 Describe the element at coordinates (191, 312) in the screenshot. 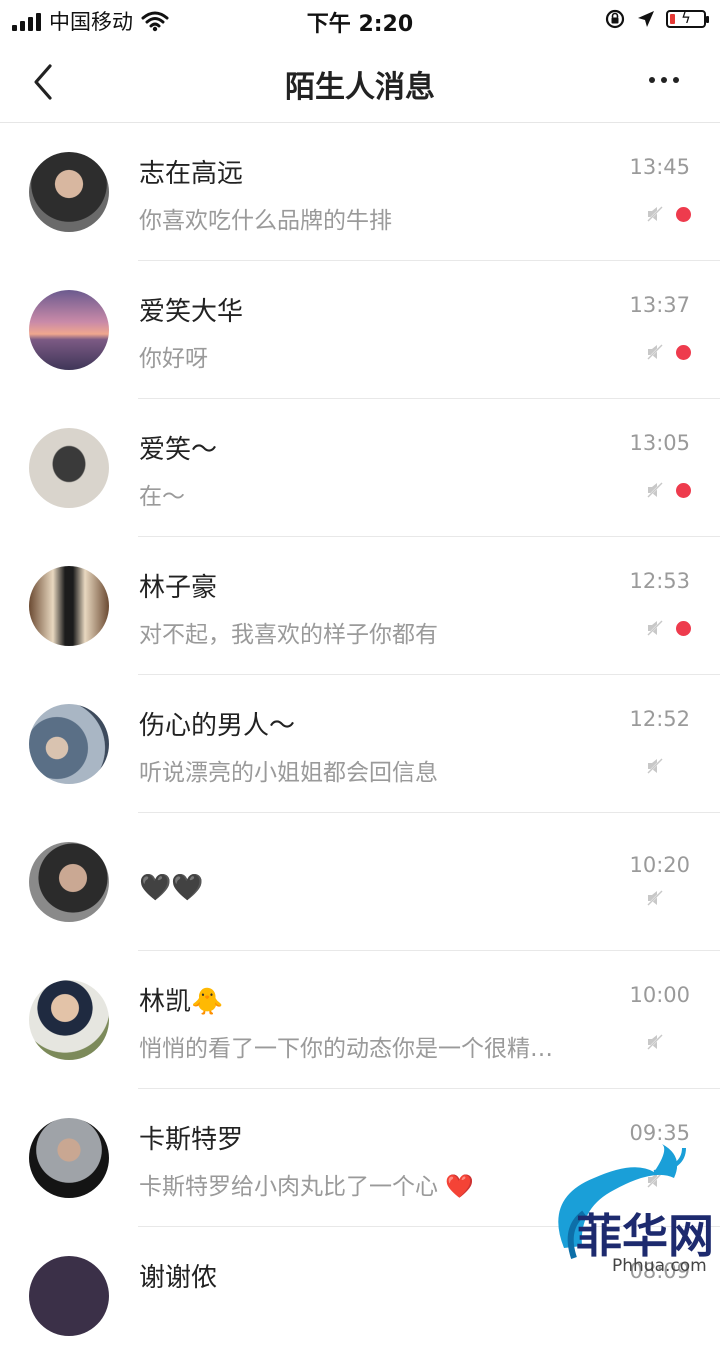

I see `contact-name: 爱笑大华` at that location.